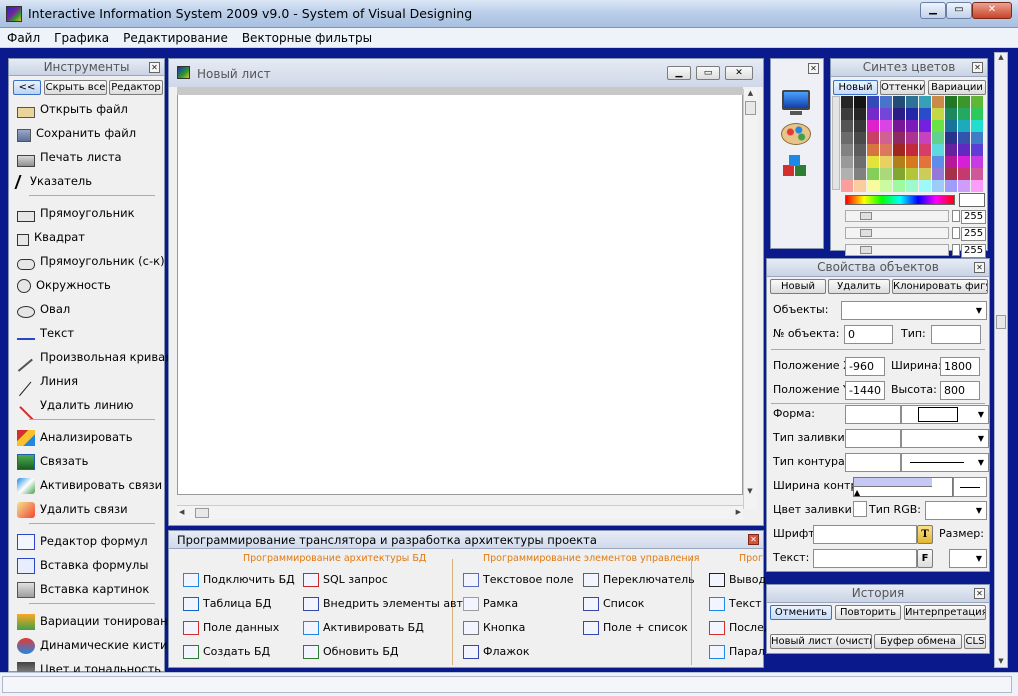 The width and height of the screenshot is (1018, 696). Describe the element at coordinates (798, 286) in the screenshot. I see `new-object-button: Новый` at that location.